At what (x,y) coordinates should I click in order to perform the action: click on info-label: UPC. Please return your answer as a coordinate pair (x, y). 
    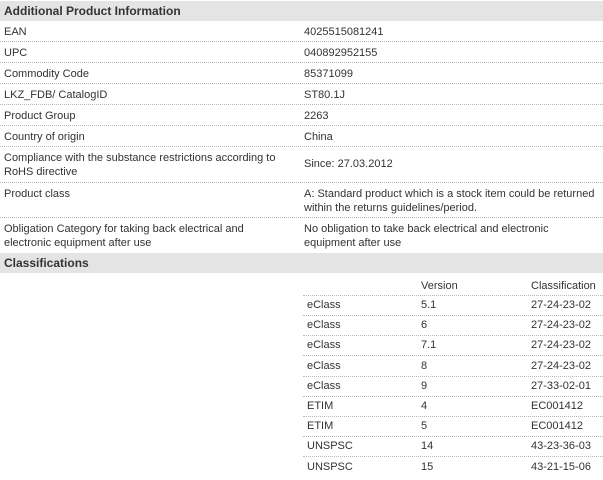
    Looking at the image, I should click on (16, 53).